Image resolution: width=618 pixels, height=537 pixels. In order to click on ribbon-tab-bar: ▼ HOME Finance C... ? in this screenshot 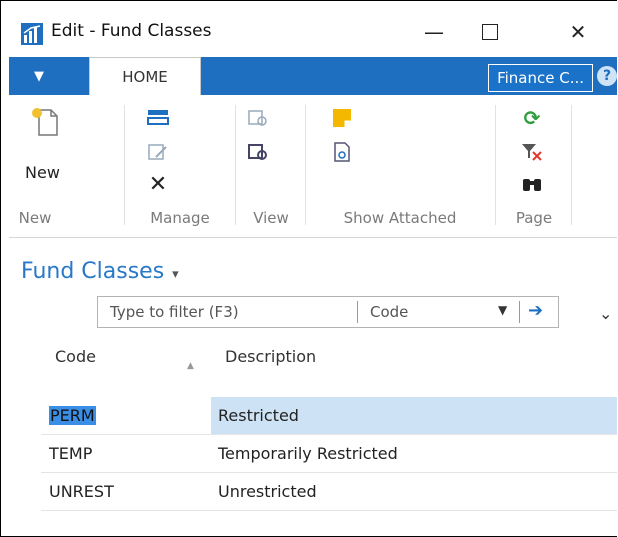, I will do `click(313, 76)`.